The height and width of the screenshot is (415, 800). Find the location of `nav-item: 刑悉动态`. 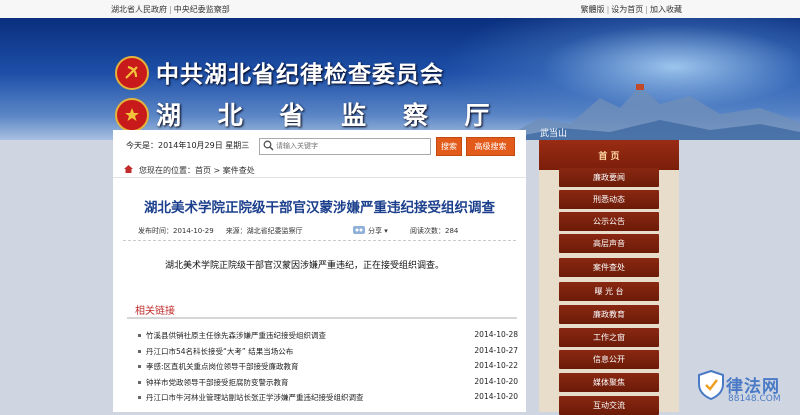

nav-item: 刑悉动态 is located at coordinates (609, 199).